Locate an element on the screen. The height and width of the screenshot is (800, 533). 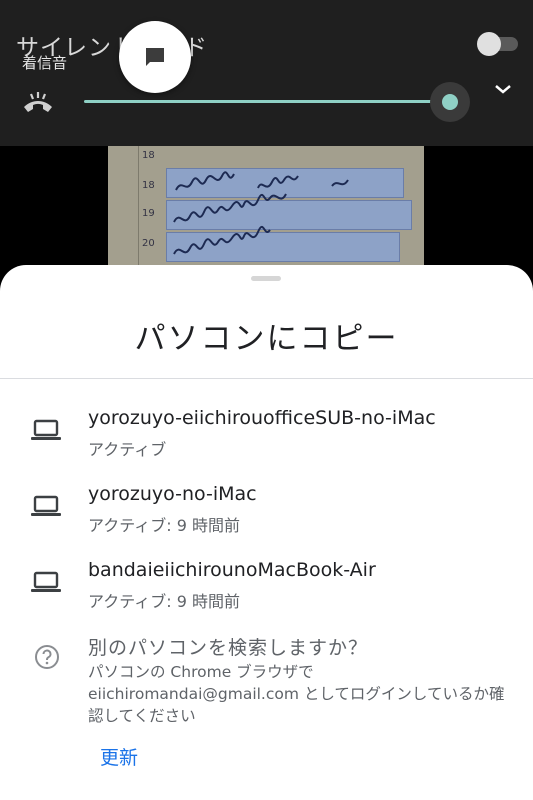
device-name: yorozuyo-eiichirouofficeSUB-no-iMac is located at coordinates (262, 418).